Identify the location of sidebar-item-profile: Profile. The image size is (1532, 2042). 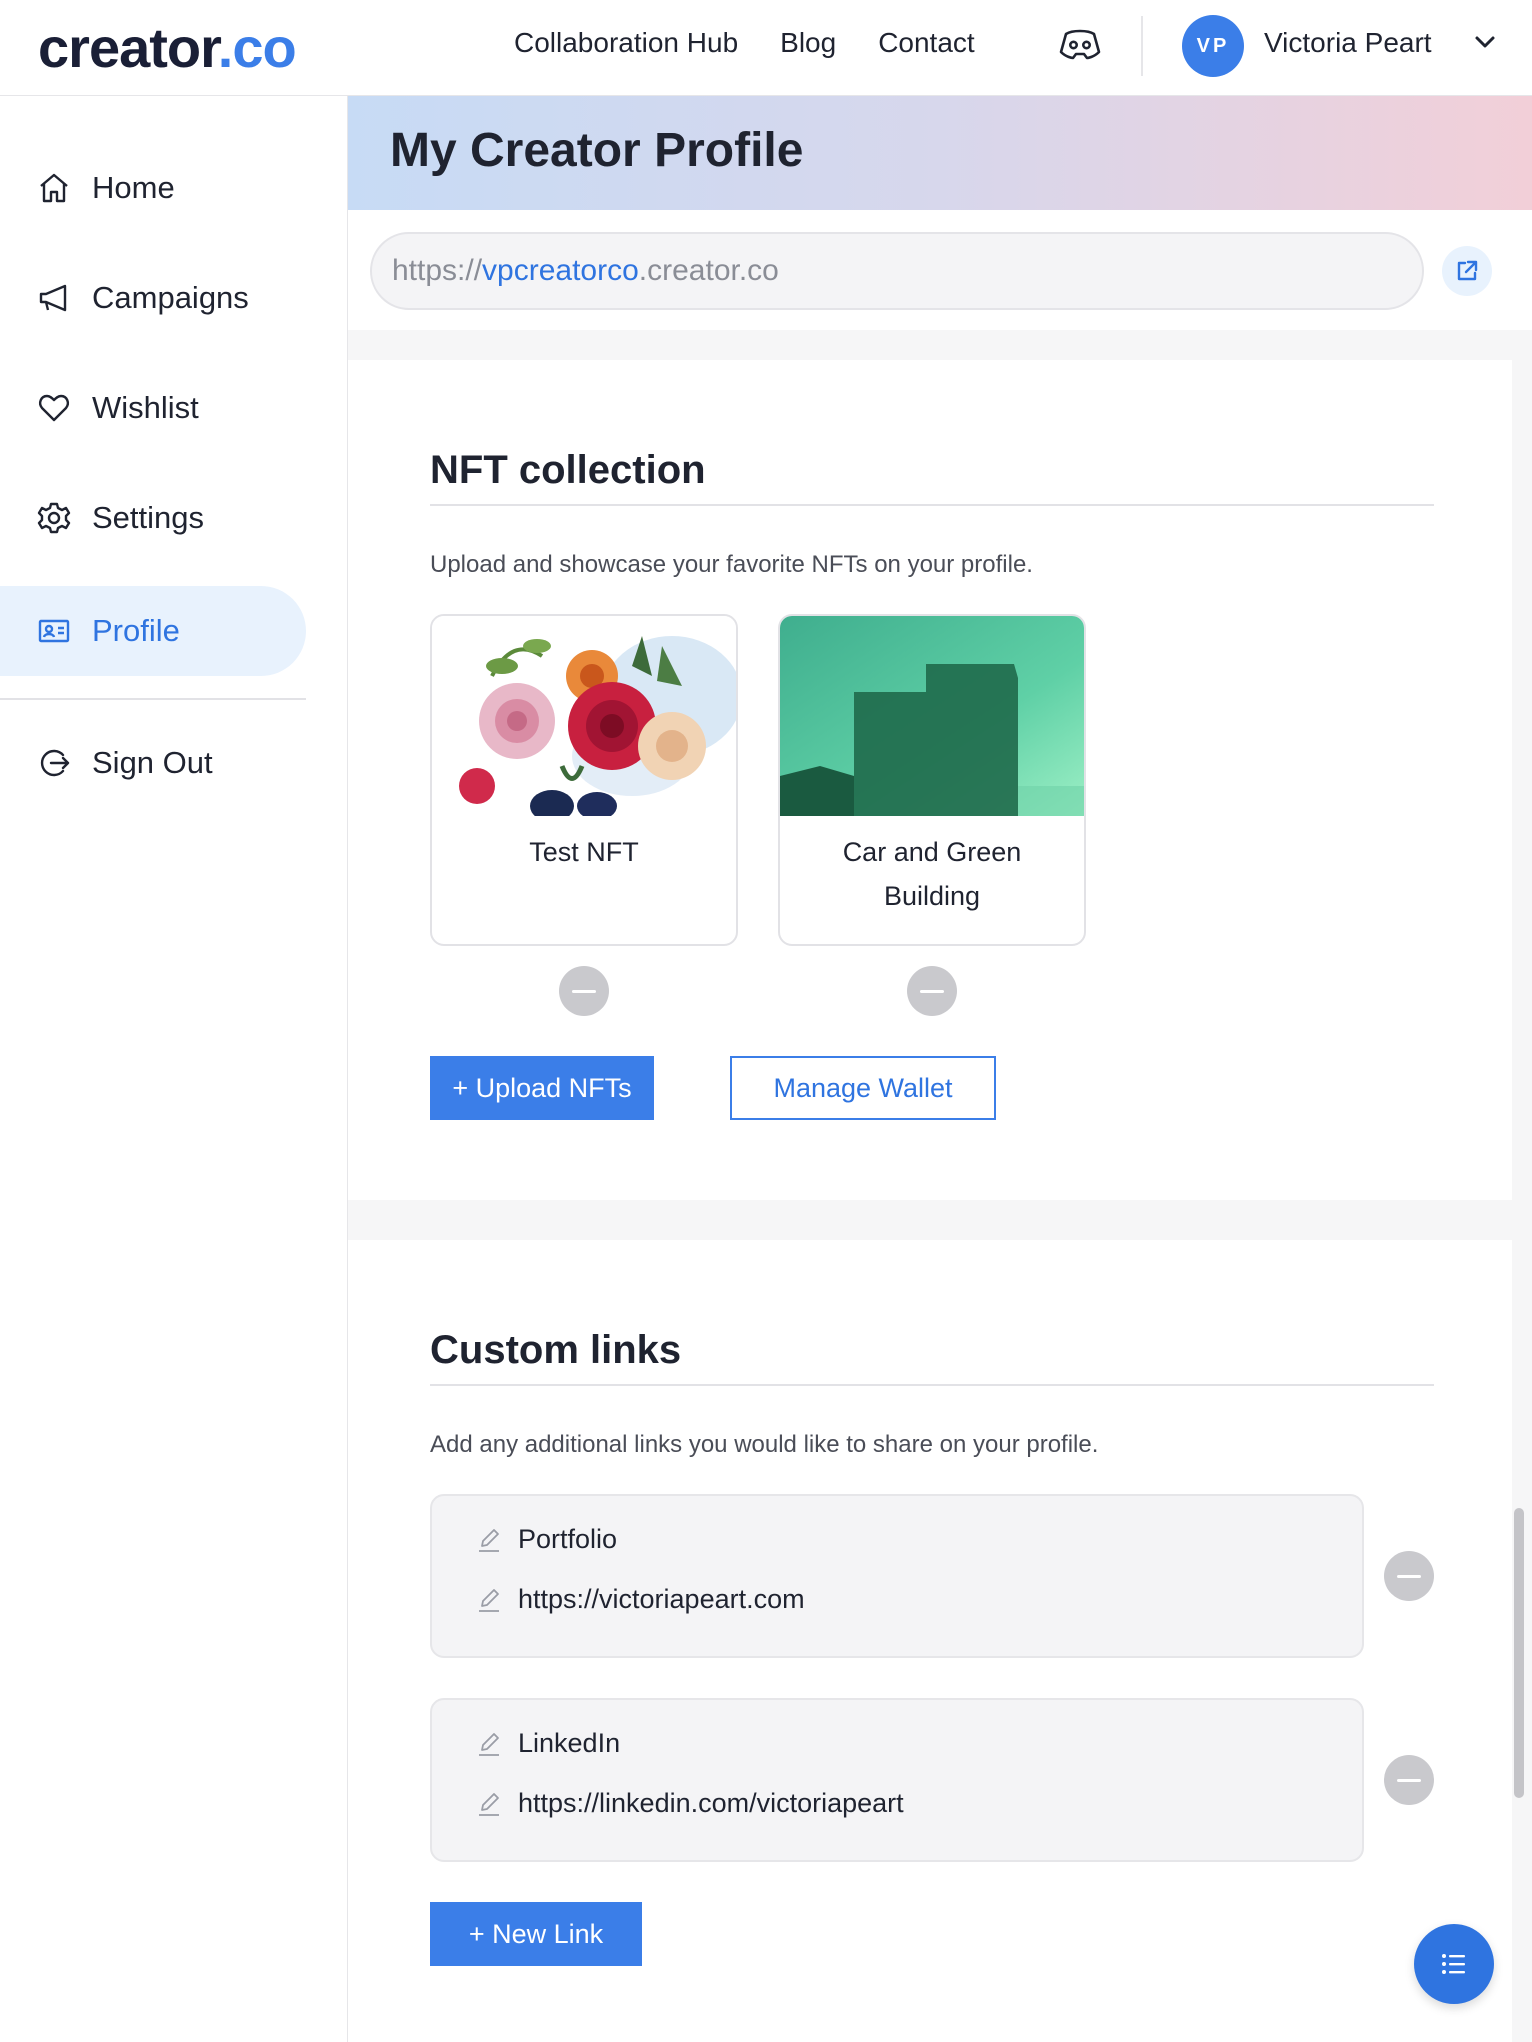
(153, 631).